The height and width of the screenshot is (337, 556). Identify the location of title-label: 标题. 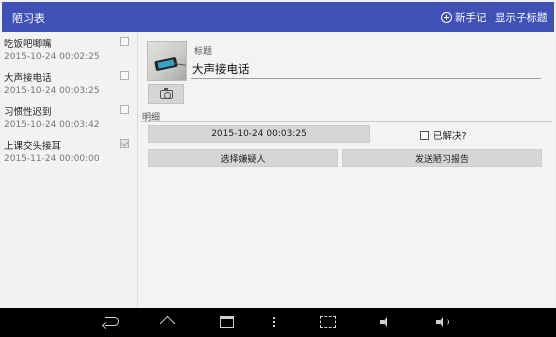
(203, 52).